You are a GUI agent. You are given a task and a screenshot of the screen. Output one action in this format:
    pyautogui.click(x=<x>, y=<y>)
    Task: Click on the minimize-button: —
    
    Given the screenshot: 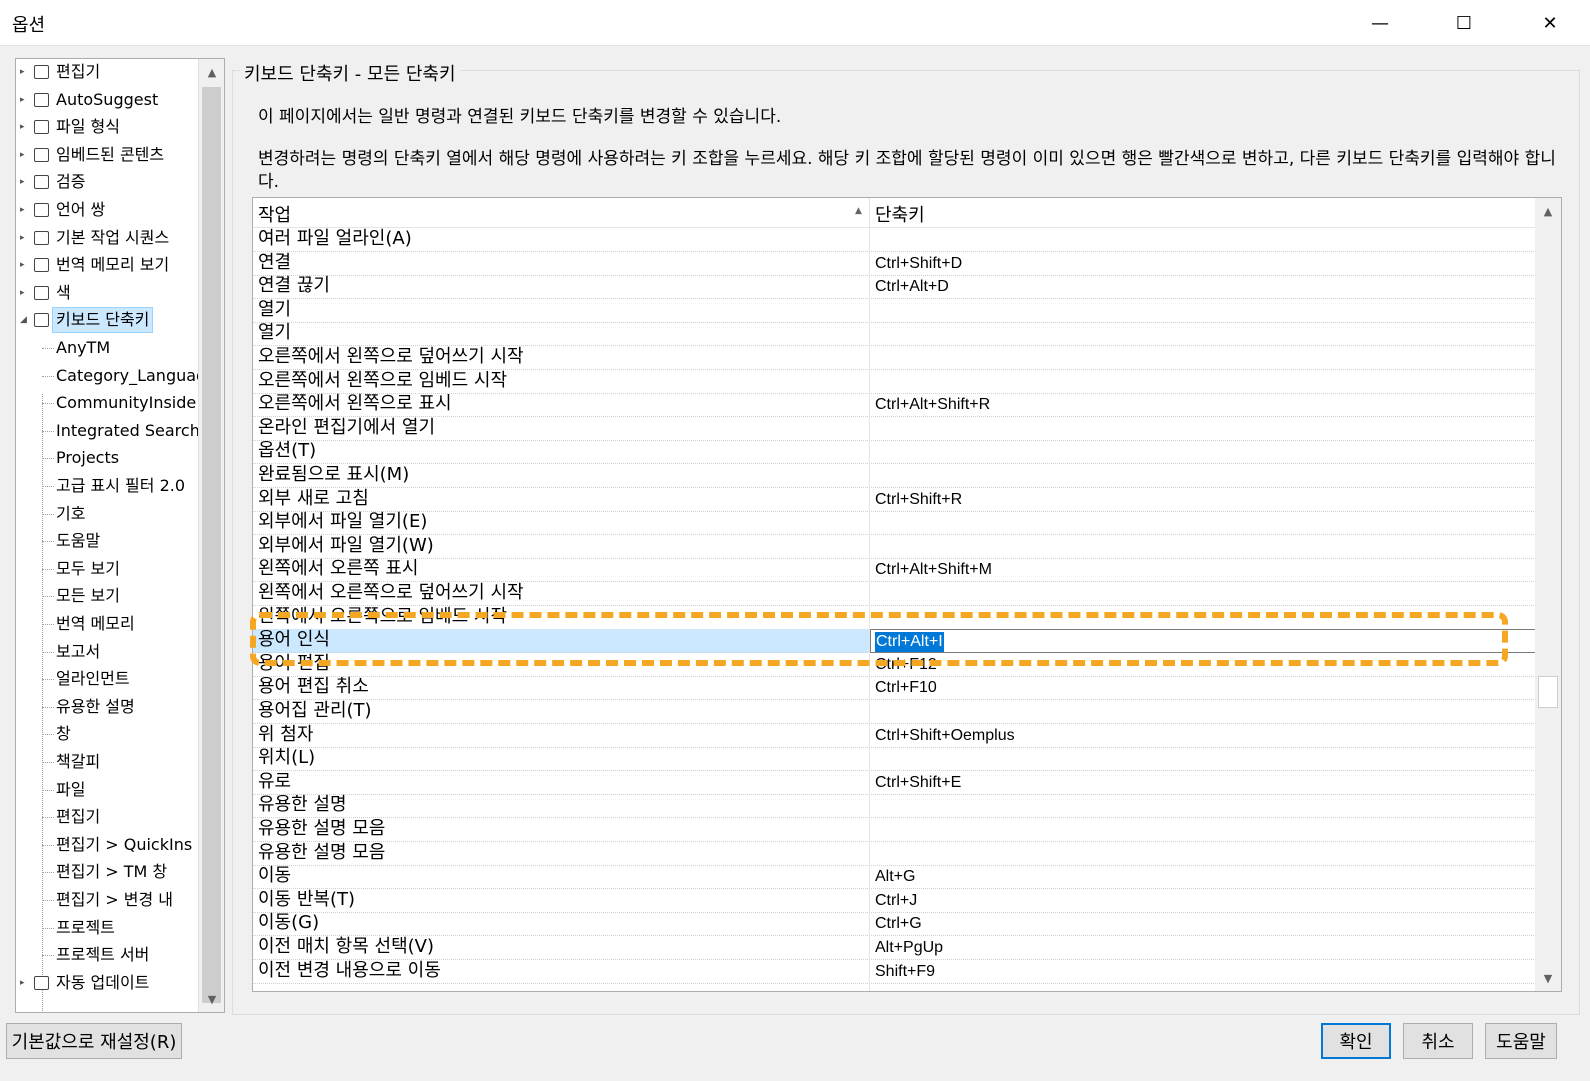 What is the action you would take?
    pyautogui.click(x=1380, y=23)
    